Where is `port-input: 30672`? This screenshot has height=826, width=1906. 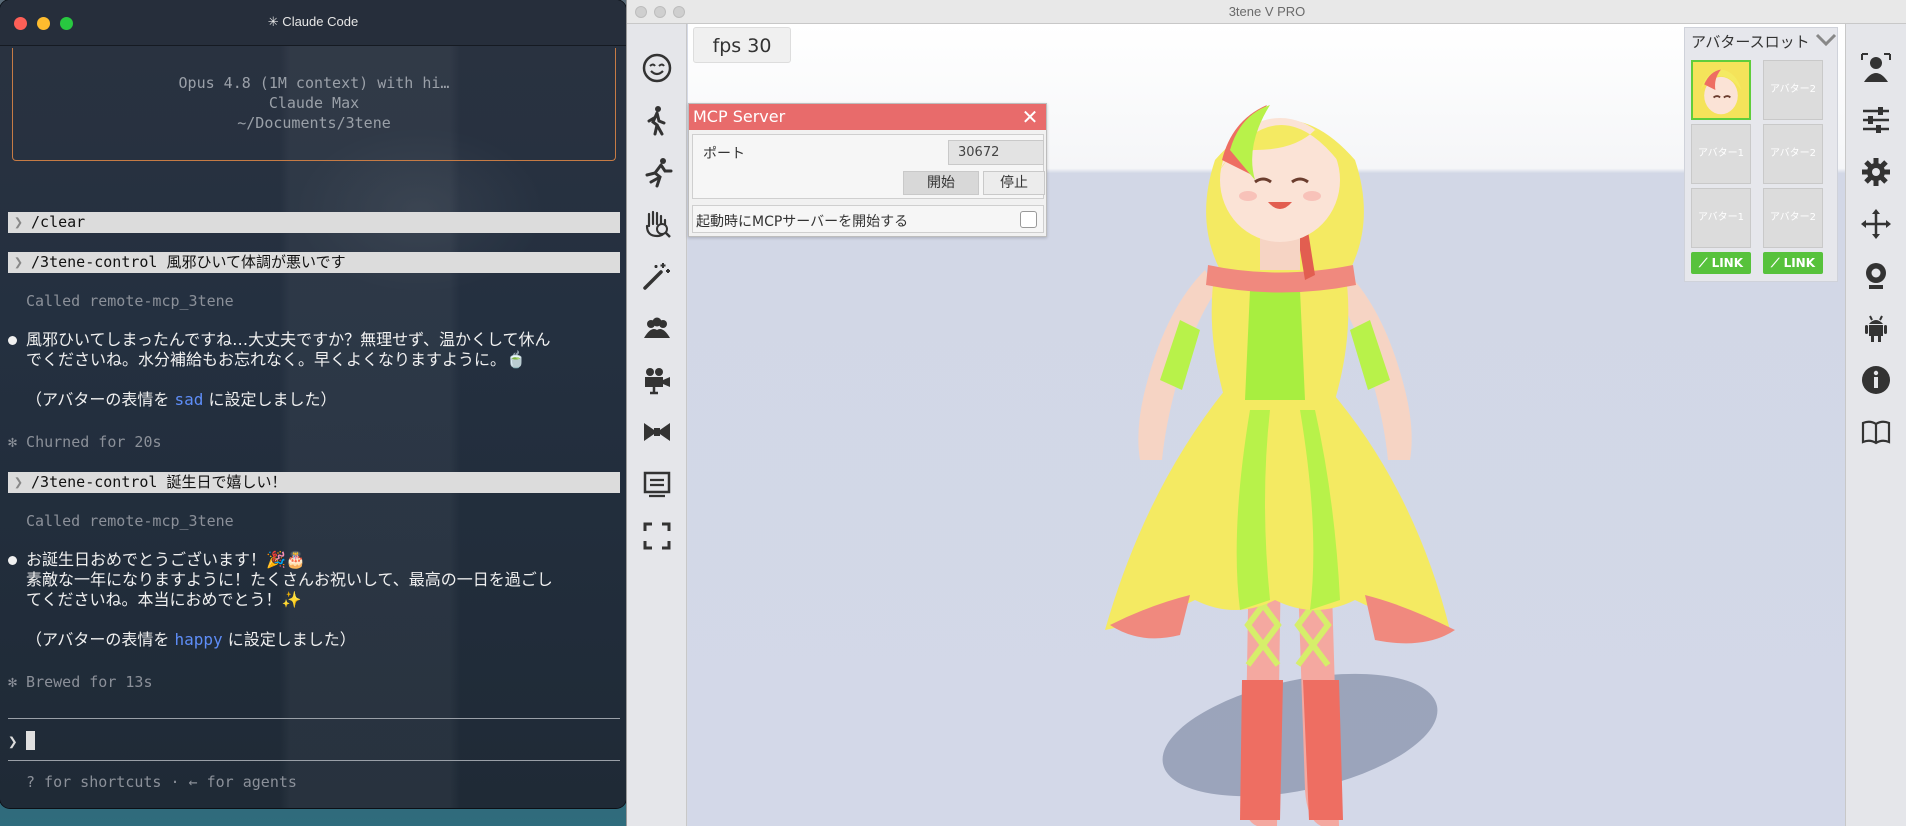 port-input: 30672 is located at coordinates (996, 152).